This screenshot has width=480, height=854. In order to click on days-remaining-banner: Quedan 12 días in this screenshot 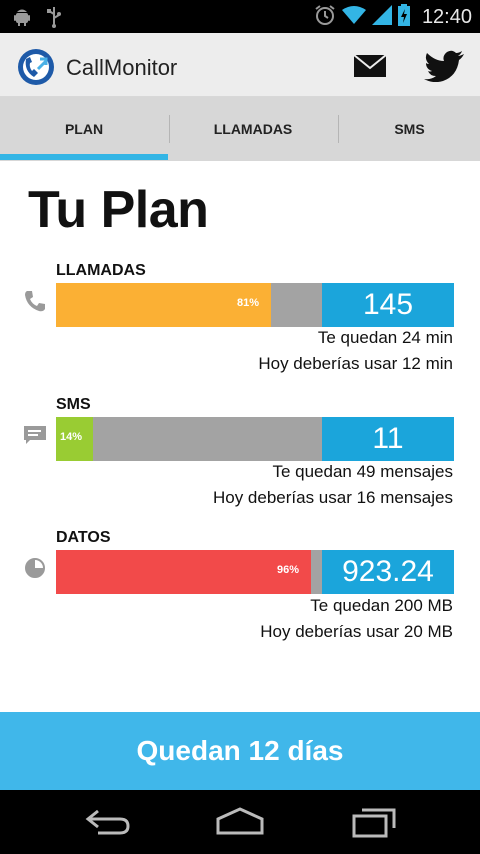, I will do `click(240, 751)`.